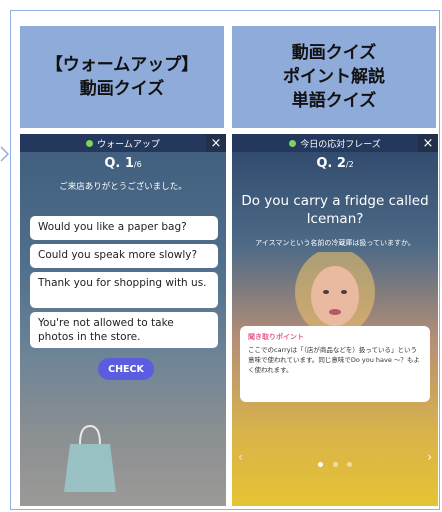  Describe the element at coordinates (276, 337) in the screenshot. I see `panel-title: 聞き取りポイント` at that location.